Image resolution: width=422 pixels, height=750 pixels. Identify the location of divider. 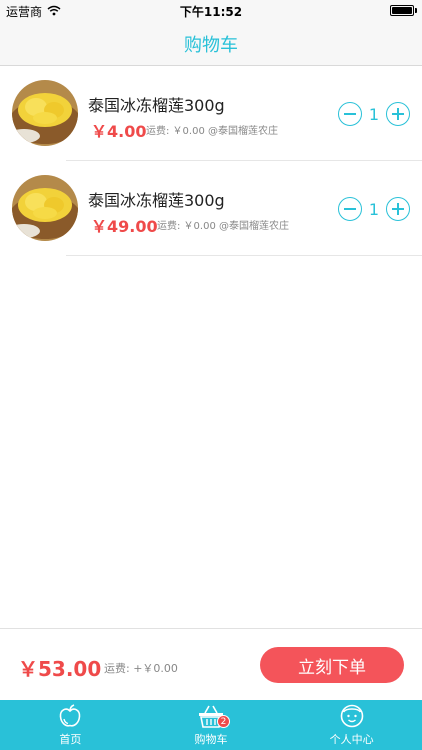
(244, 255).